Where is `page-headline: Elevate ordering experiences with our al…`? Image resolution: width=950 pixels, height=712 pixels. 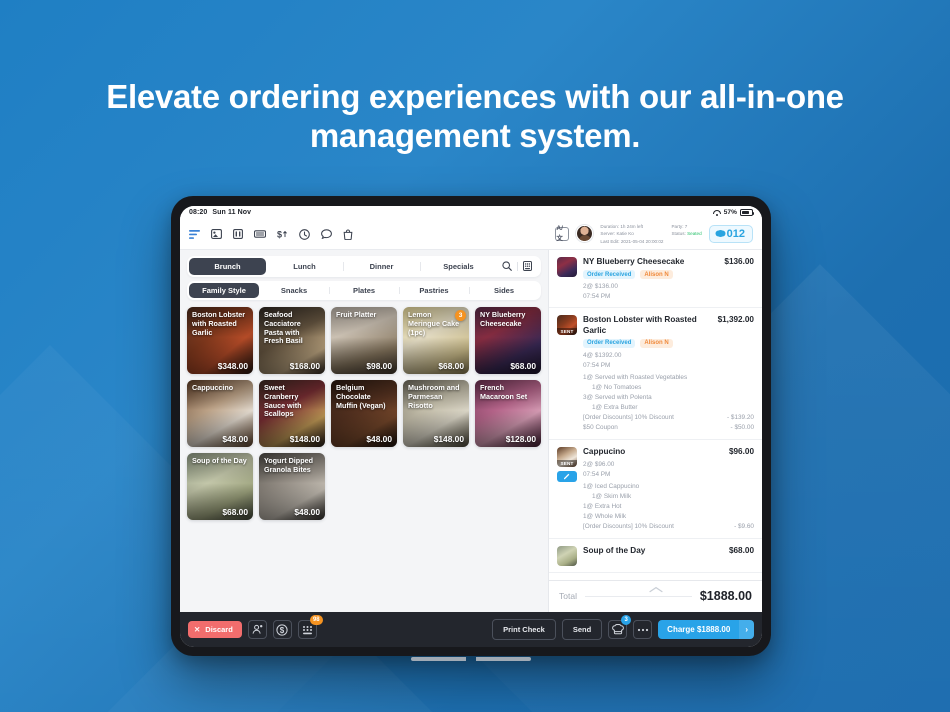
page-headline: Elevate ordering experiences with our al… is located at coordinates (475, 116).